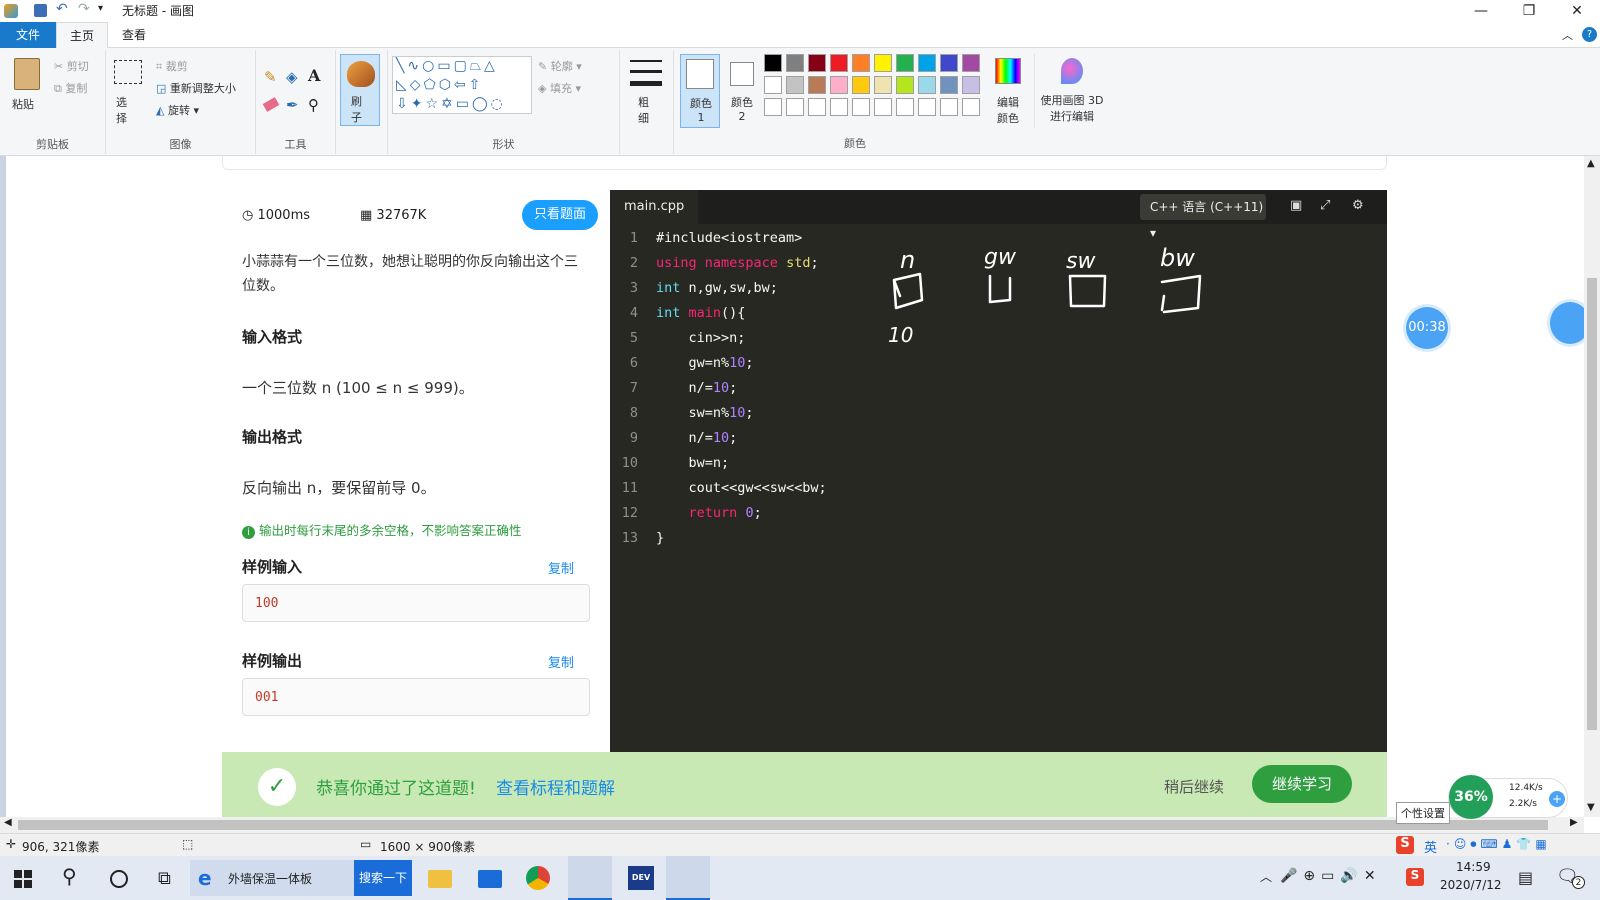 The width and height of the screenshot is (1600, 900). I want to click on scroll-right-icon: ▶, so click(1574, 822).